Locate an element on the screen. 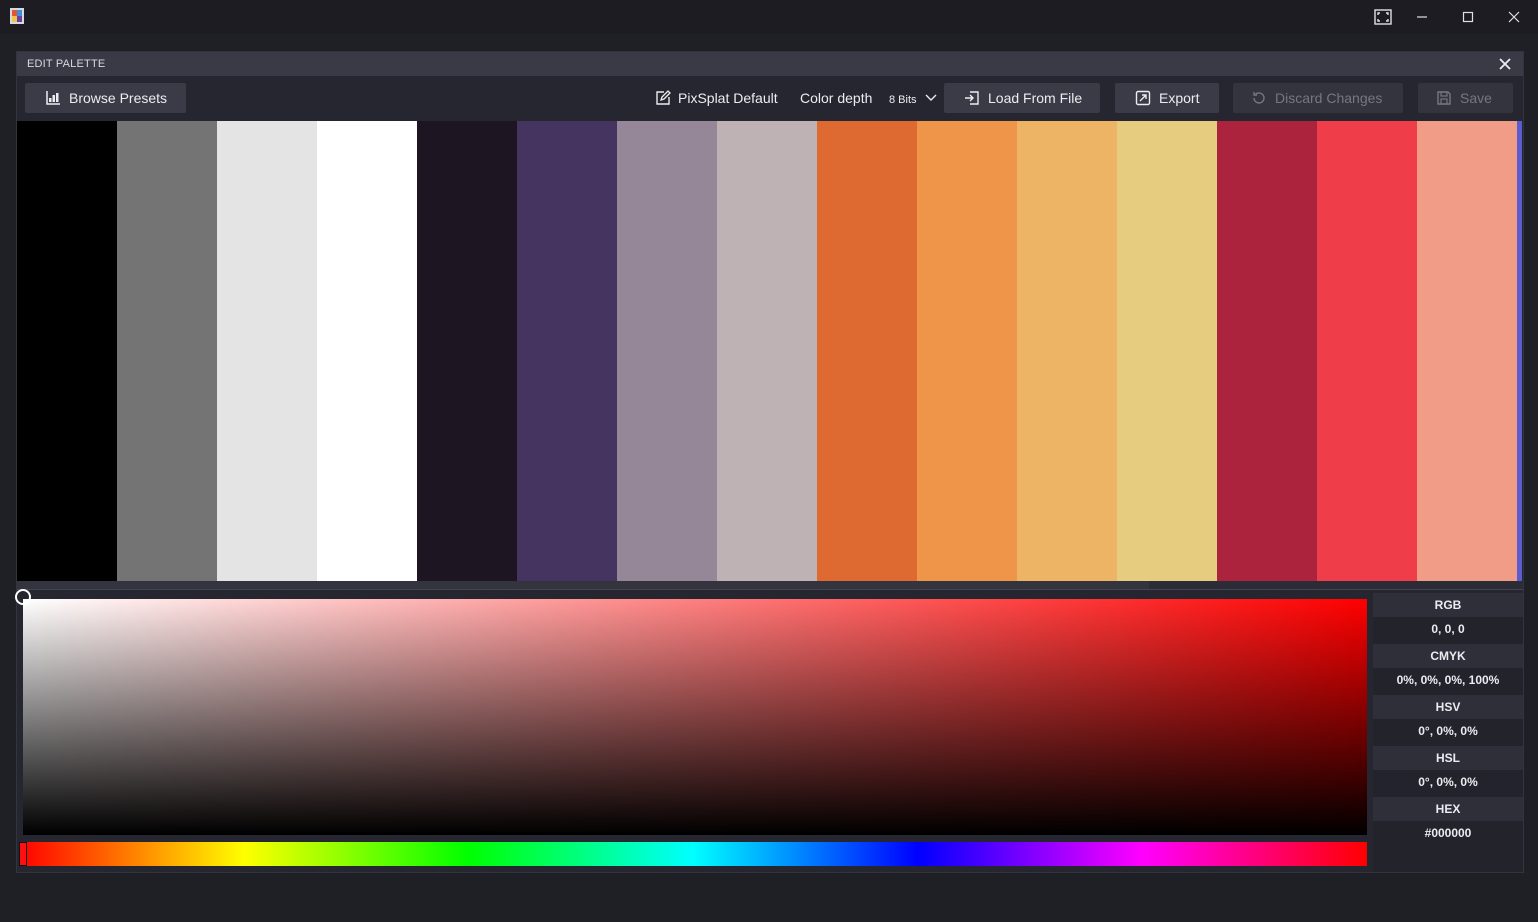 The height and width of the screenshot is (922, 1538). export-icon is located at coordinates (1143, 98).